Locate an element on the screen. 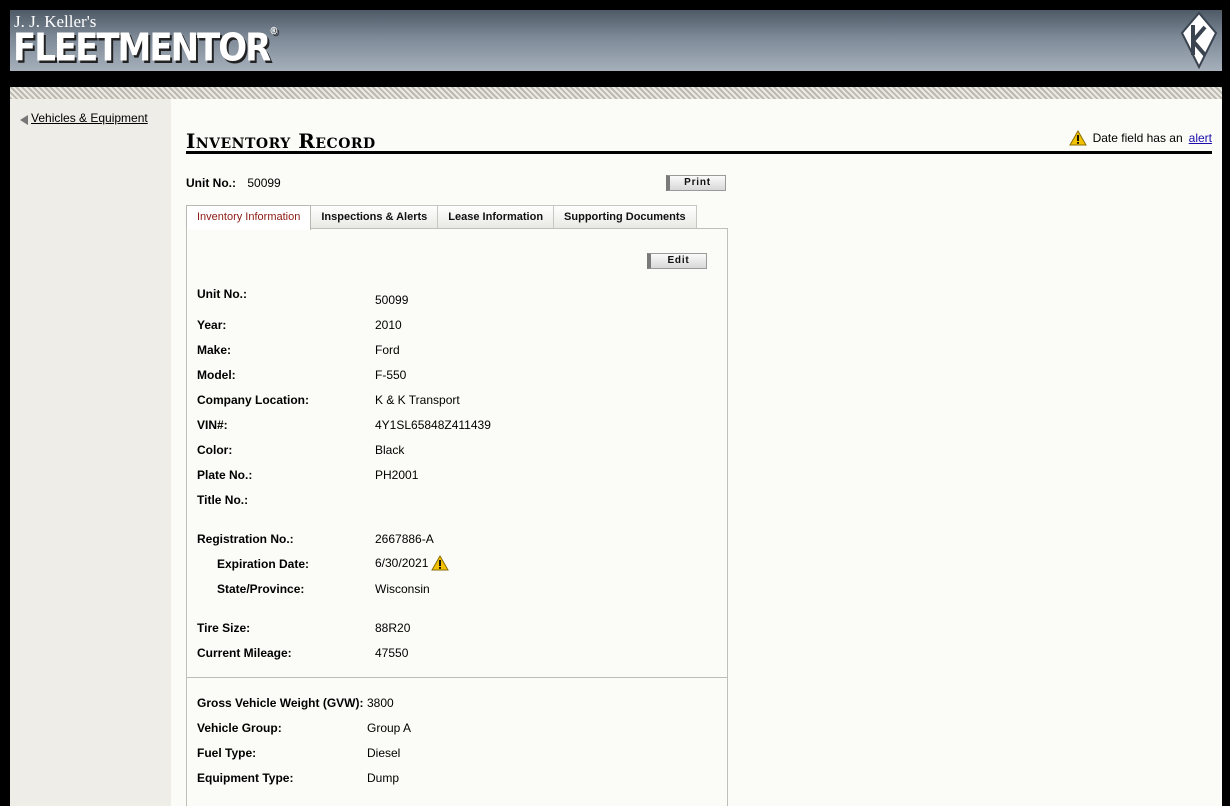  alert-notice: Date field has an alert is located at coordinates (1140, 138).